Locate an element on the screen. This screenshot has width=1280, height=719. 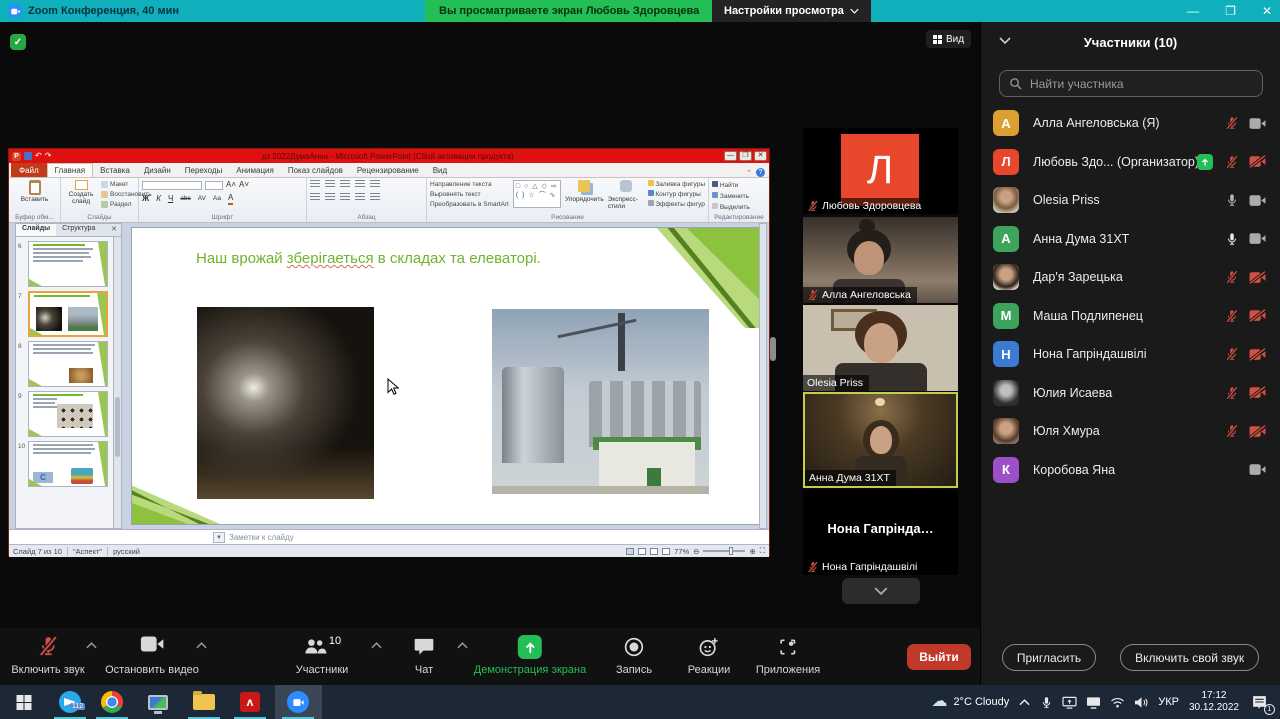
slide-thumb-8: 8 is located at coordinates (65, 364).